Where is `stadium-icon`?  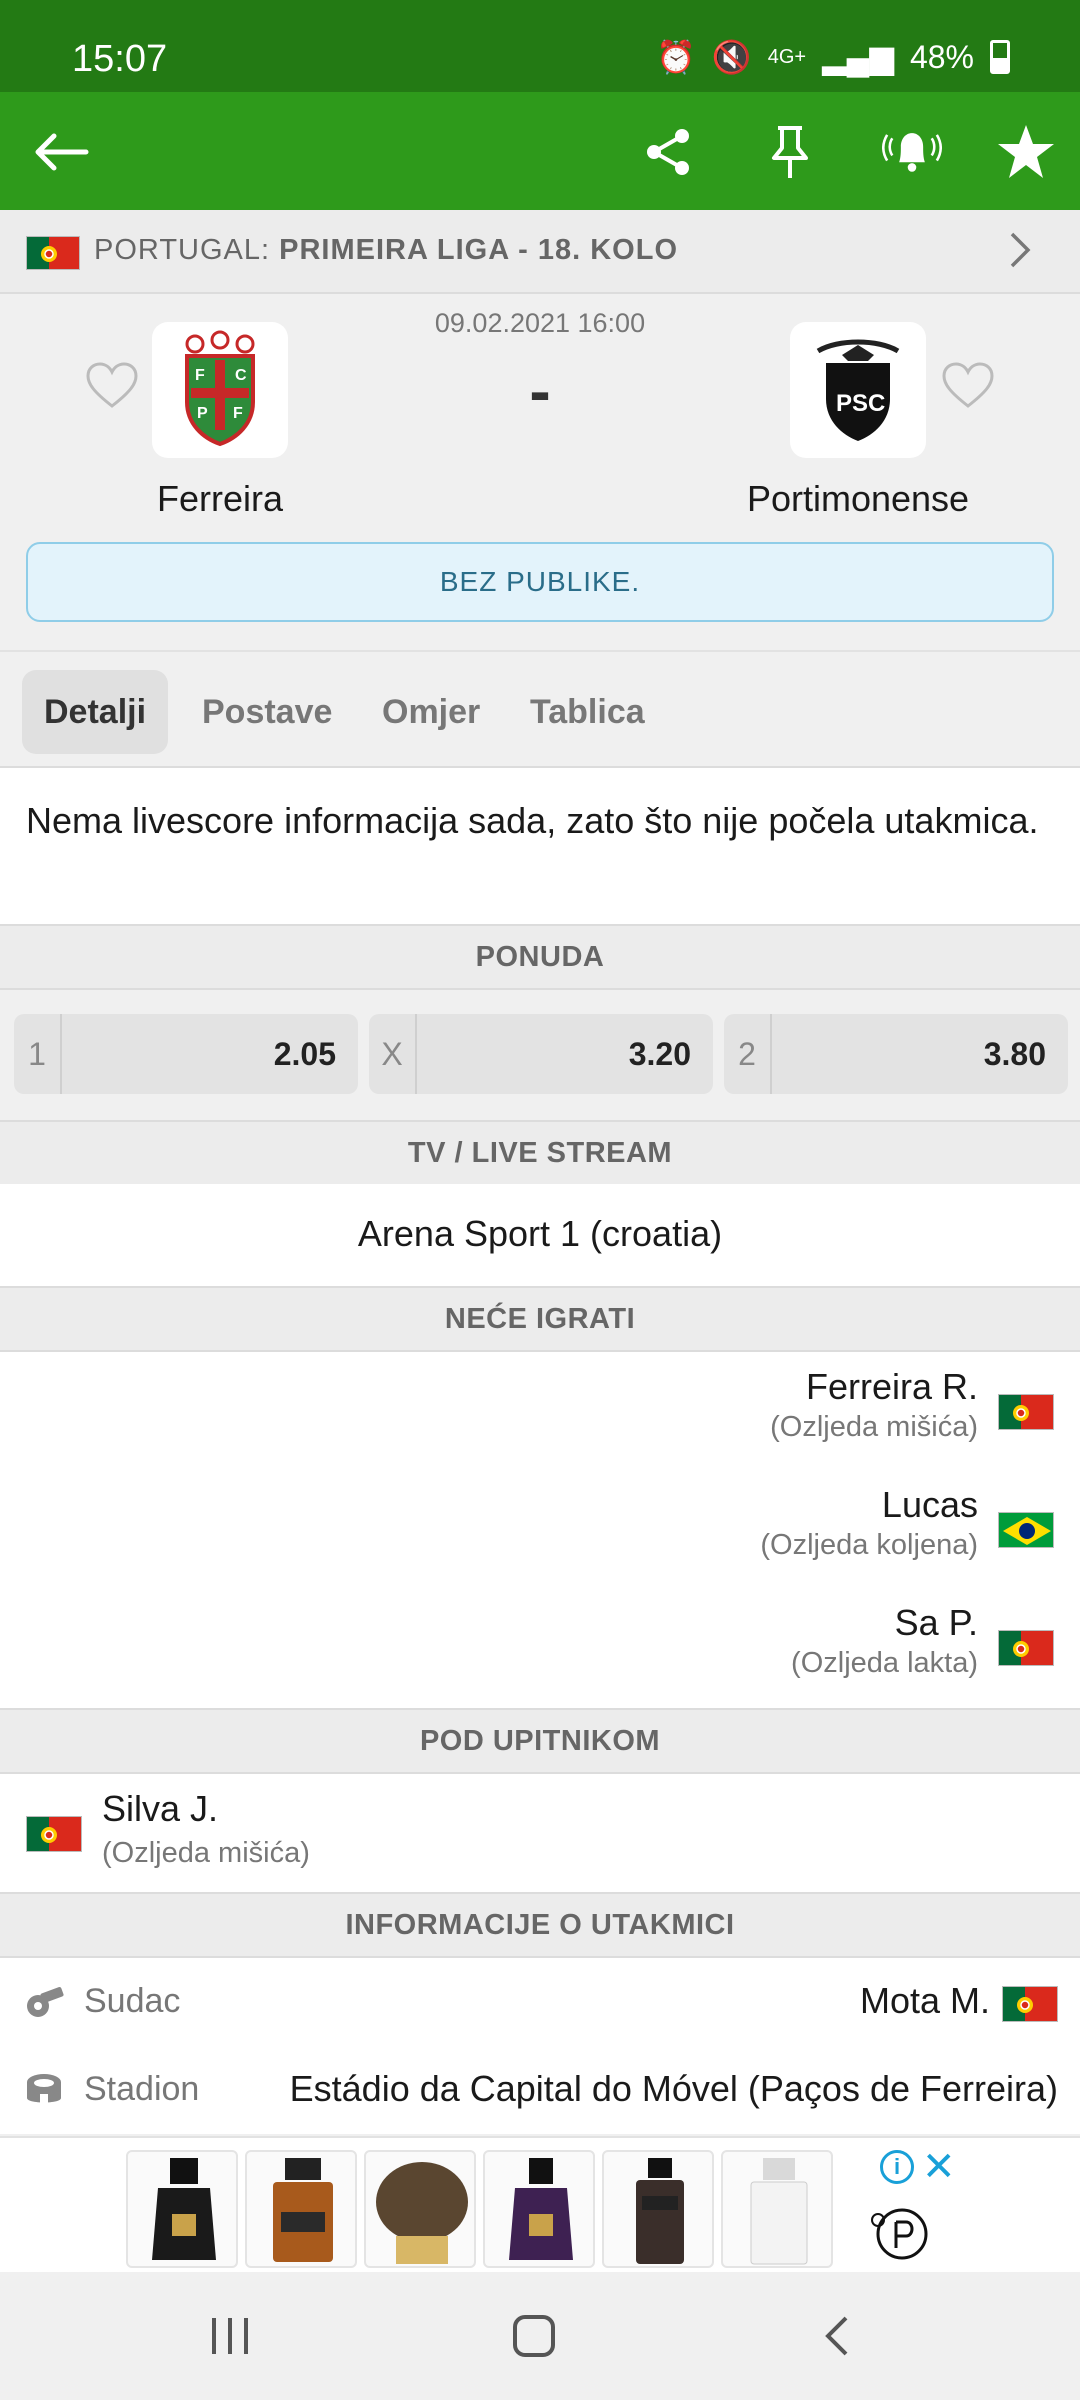
stadium-icon is located at coordinates (44, 2090).